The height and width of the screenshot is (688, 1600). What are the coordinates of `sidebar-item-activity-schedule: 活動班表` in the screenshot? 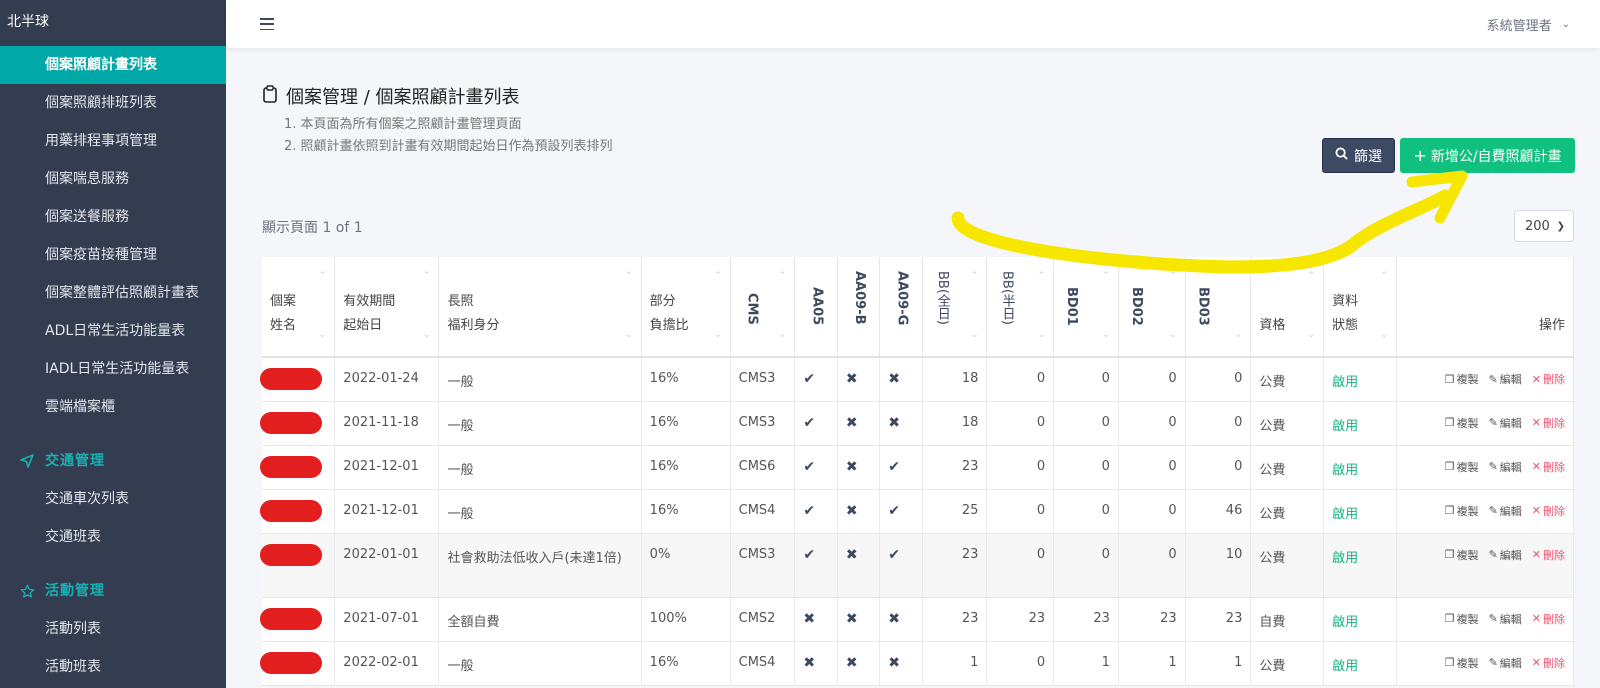 It's located at (113, 667).